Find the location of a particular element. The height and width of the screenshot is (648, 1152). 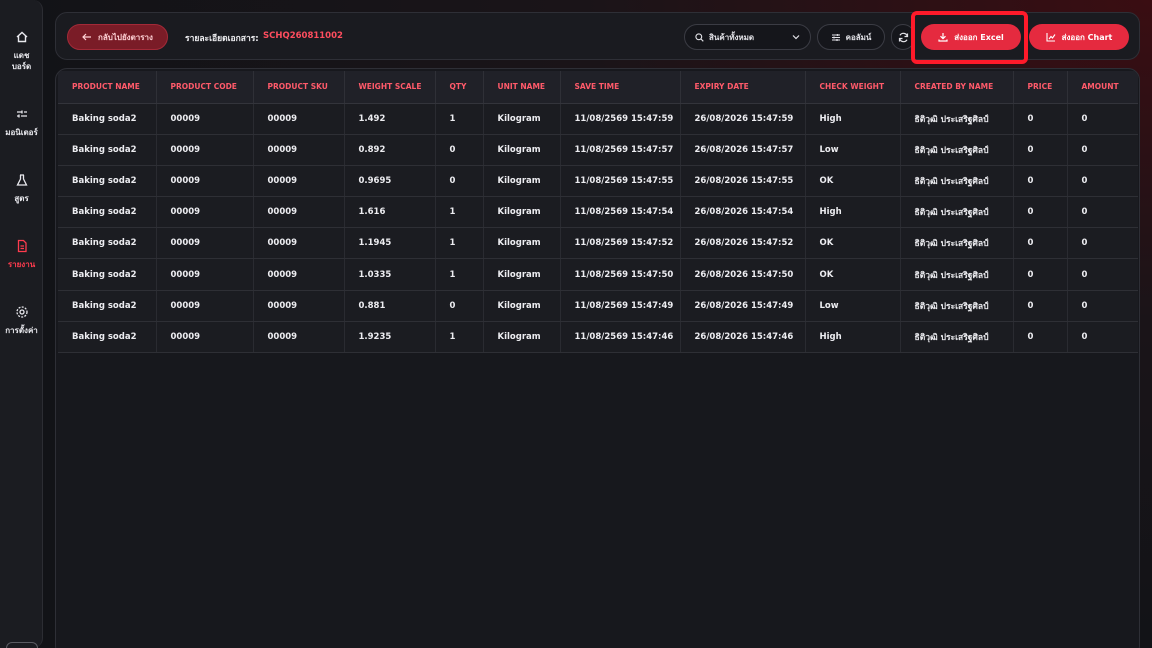

back-to-table-button: กลับไปยังตาราง is located at coordinates (117, 37).